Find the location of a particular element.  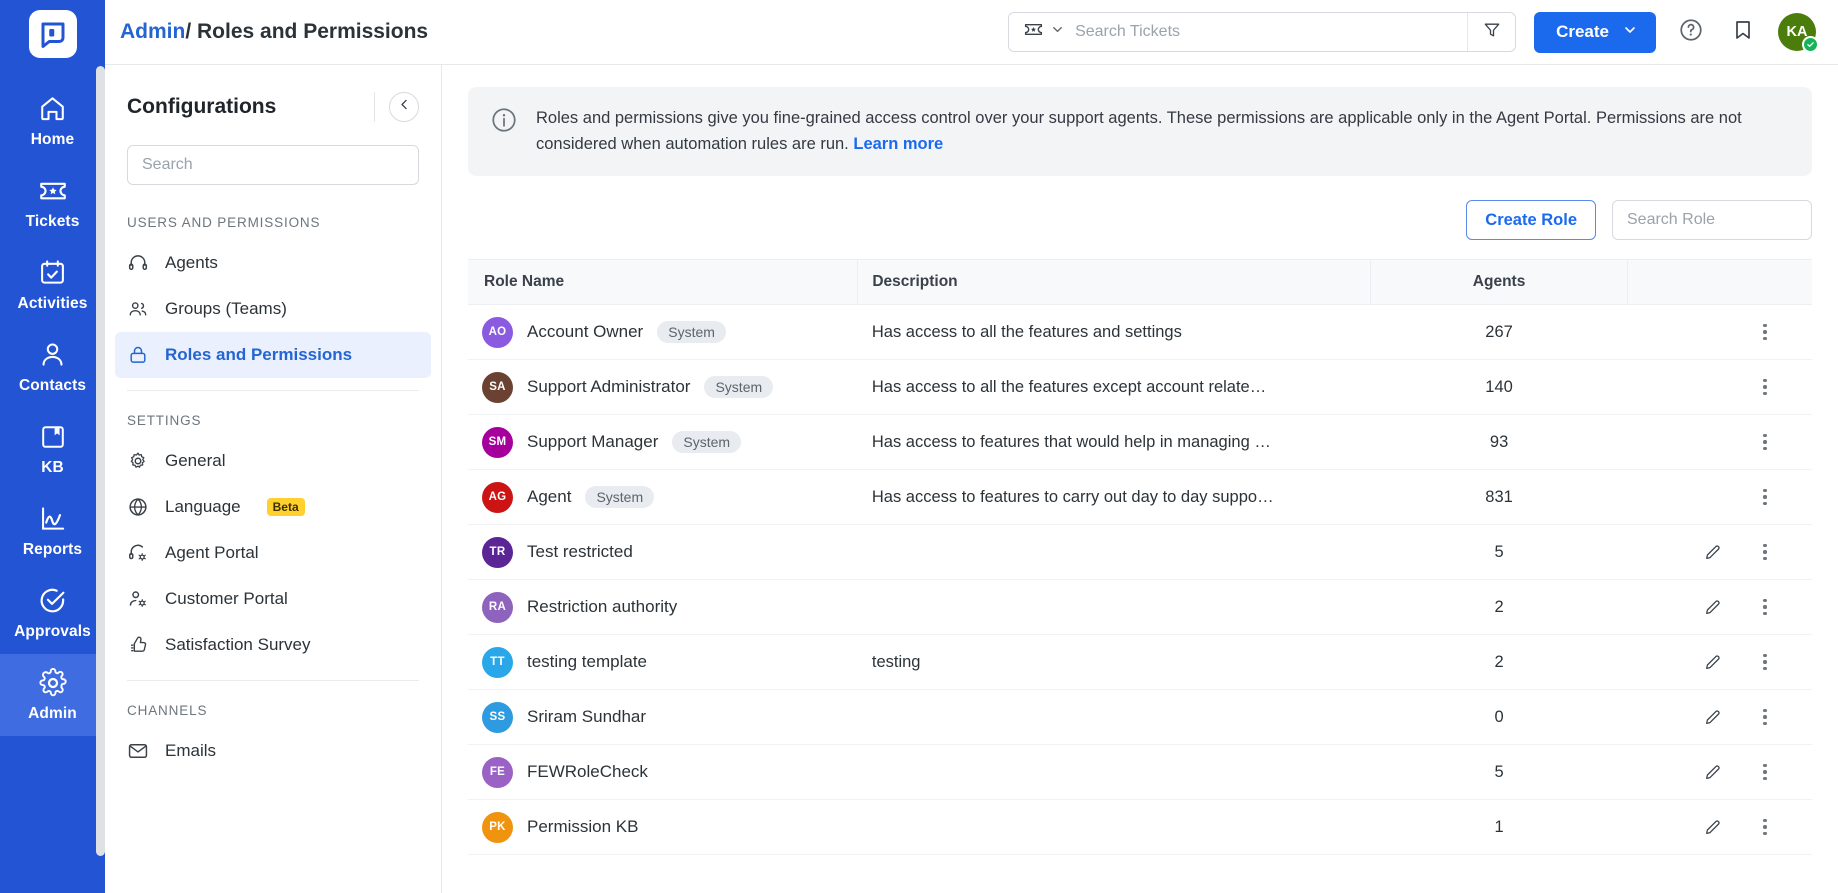

sidebar-item-satisfaction-survey: Satisfaction Survey is located at coordinates (273, 645).